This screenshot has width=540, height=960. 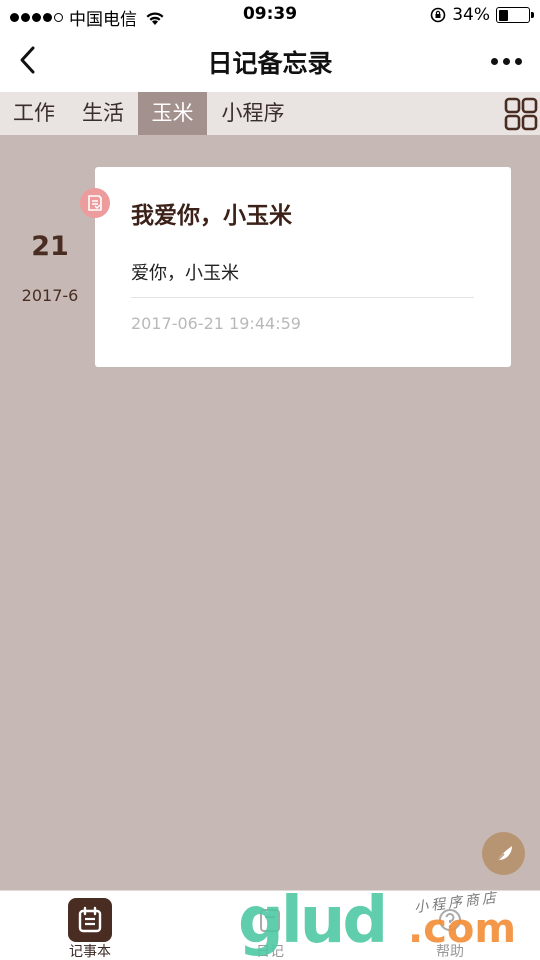 What do you see at coordinates (270, 15) in the screenshot?
I see `status-bar: 中国电信 09:39 34%` at bounding box center [270, 15].